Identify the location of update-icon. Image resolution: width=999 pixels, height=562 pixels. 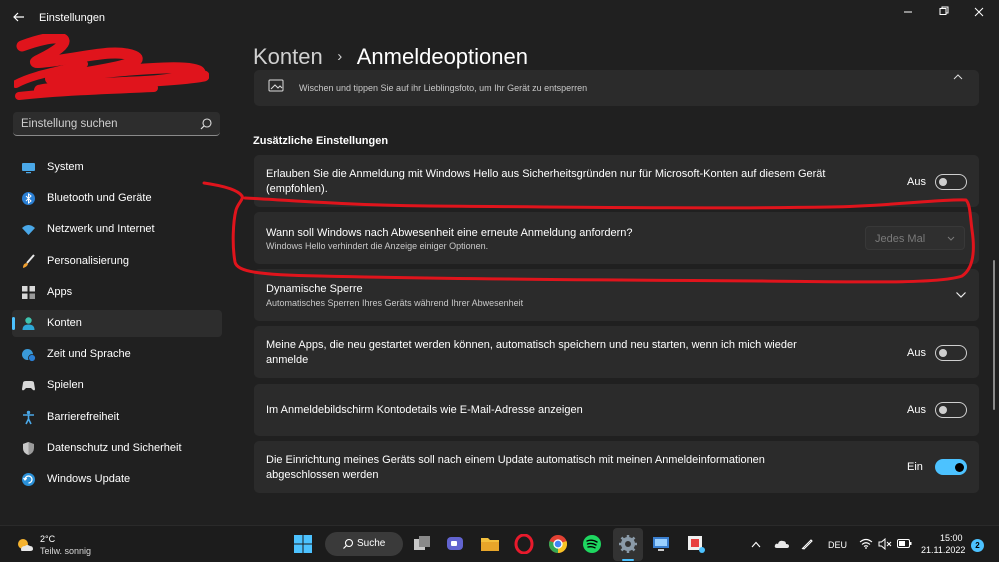
(28, 479).